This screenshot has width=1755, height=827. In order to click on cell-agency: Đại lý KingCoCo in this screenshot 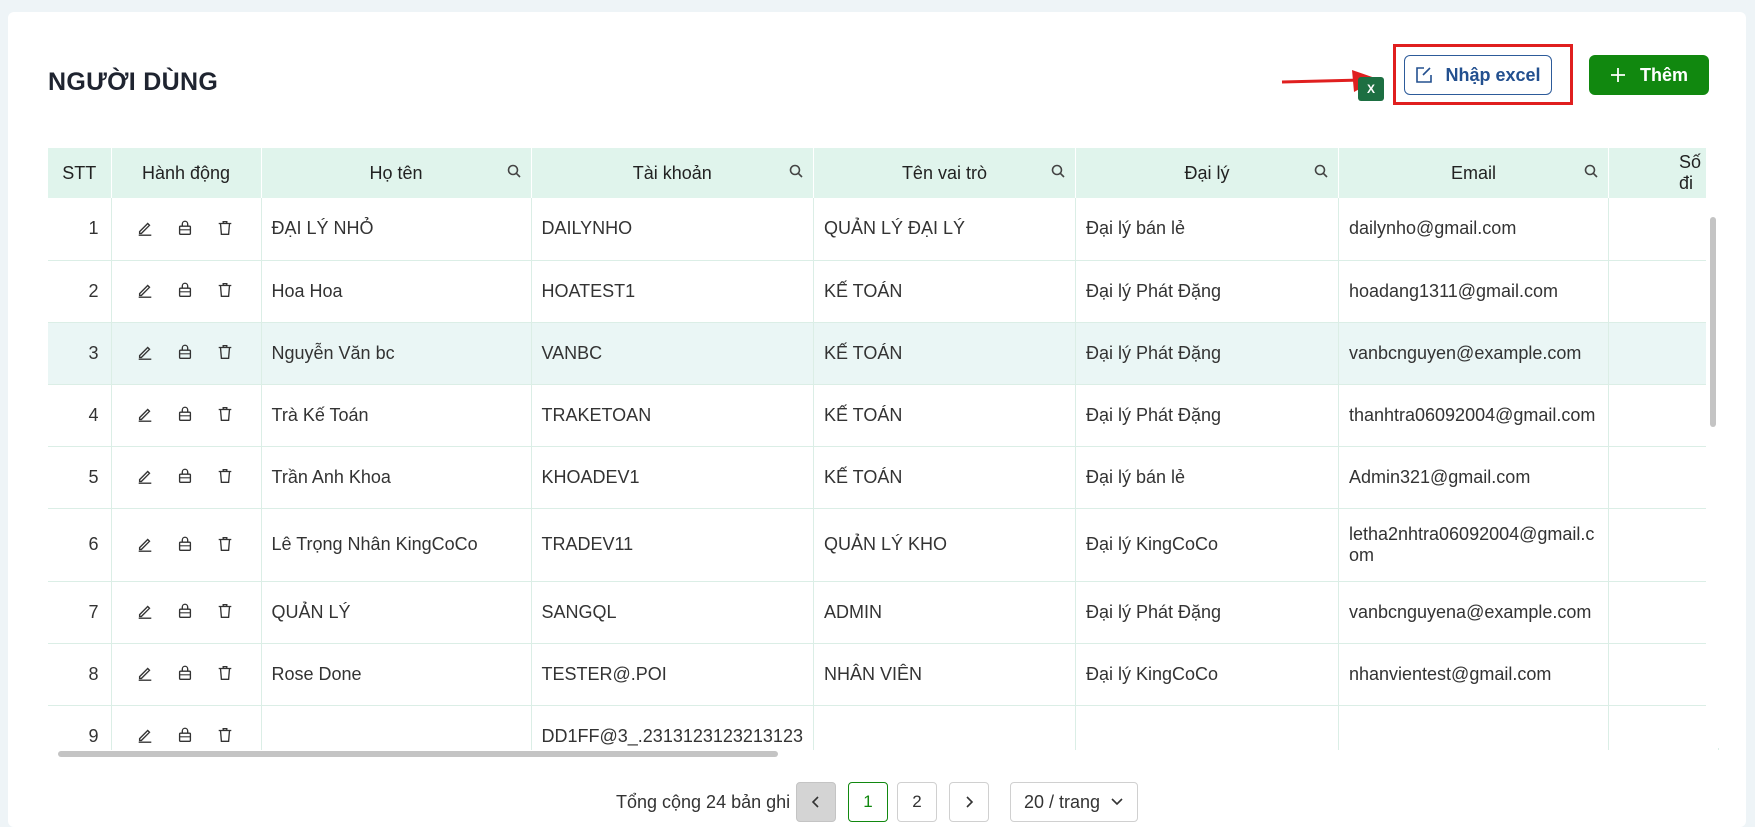, I will do `click(1207, 674)`.